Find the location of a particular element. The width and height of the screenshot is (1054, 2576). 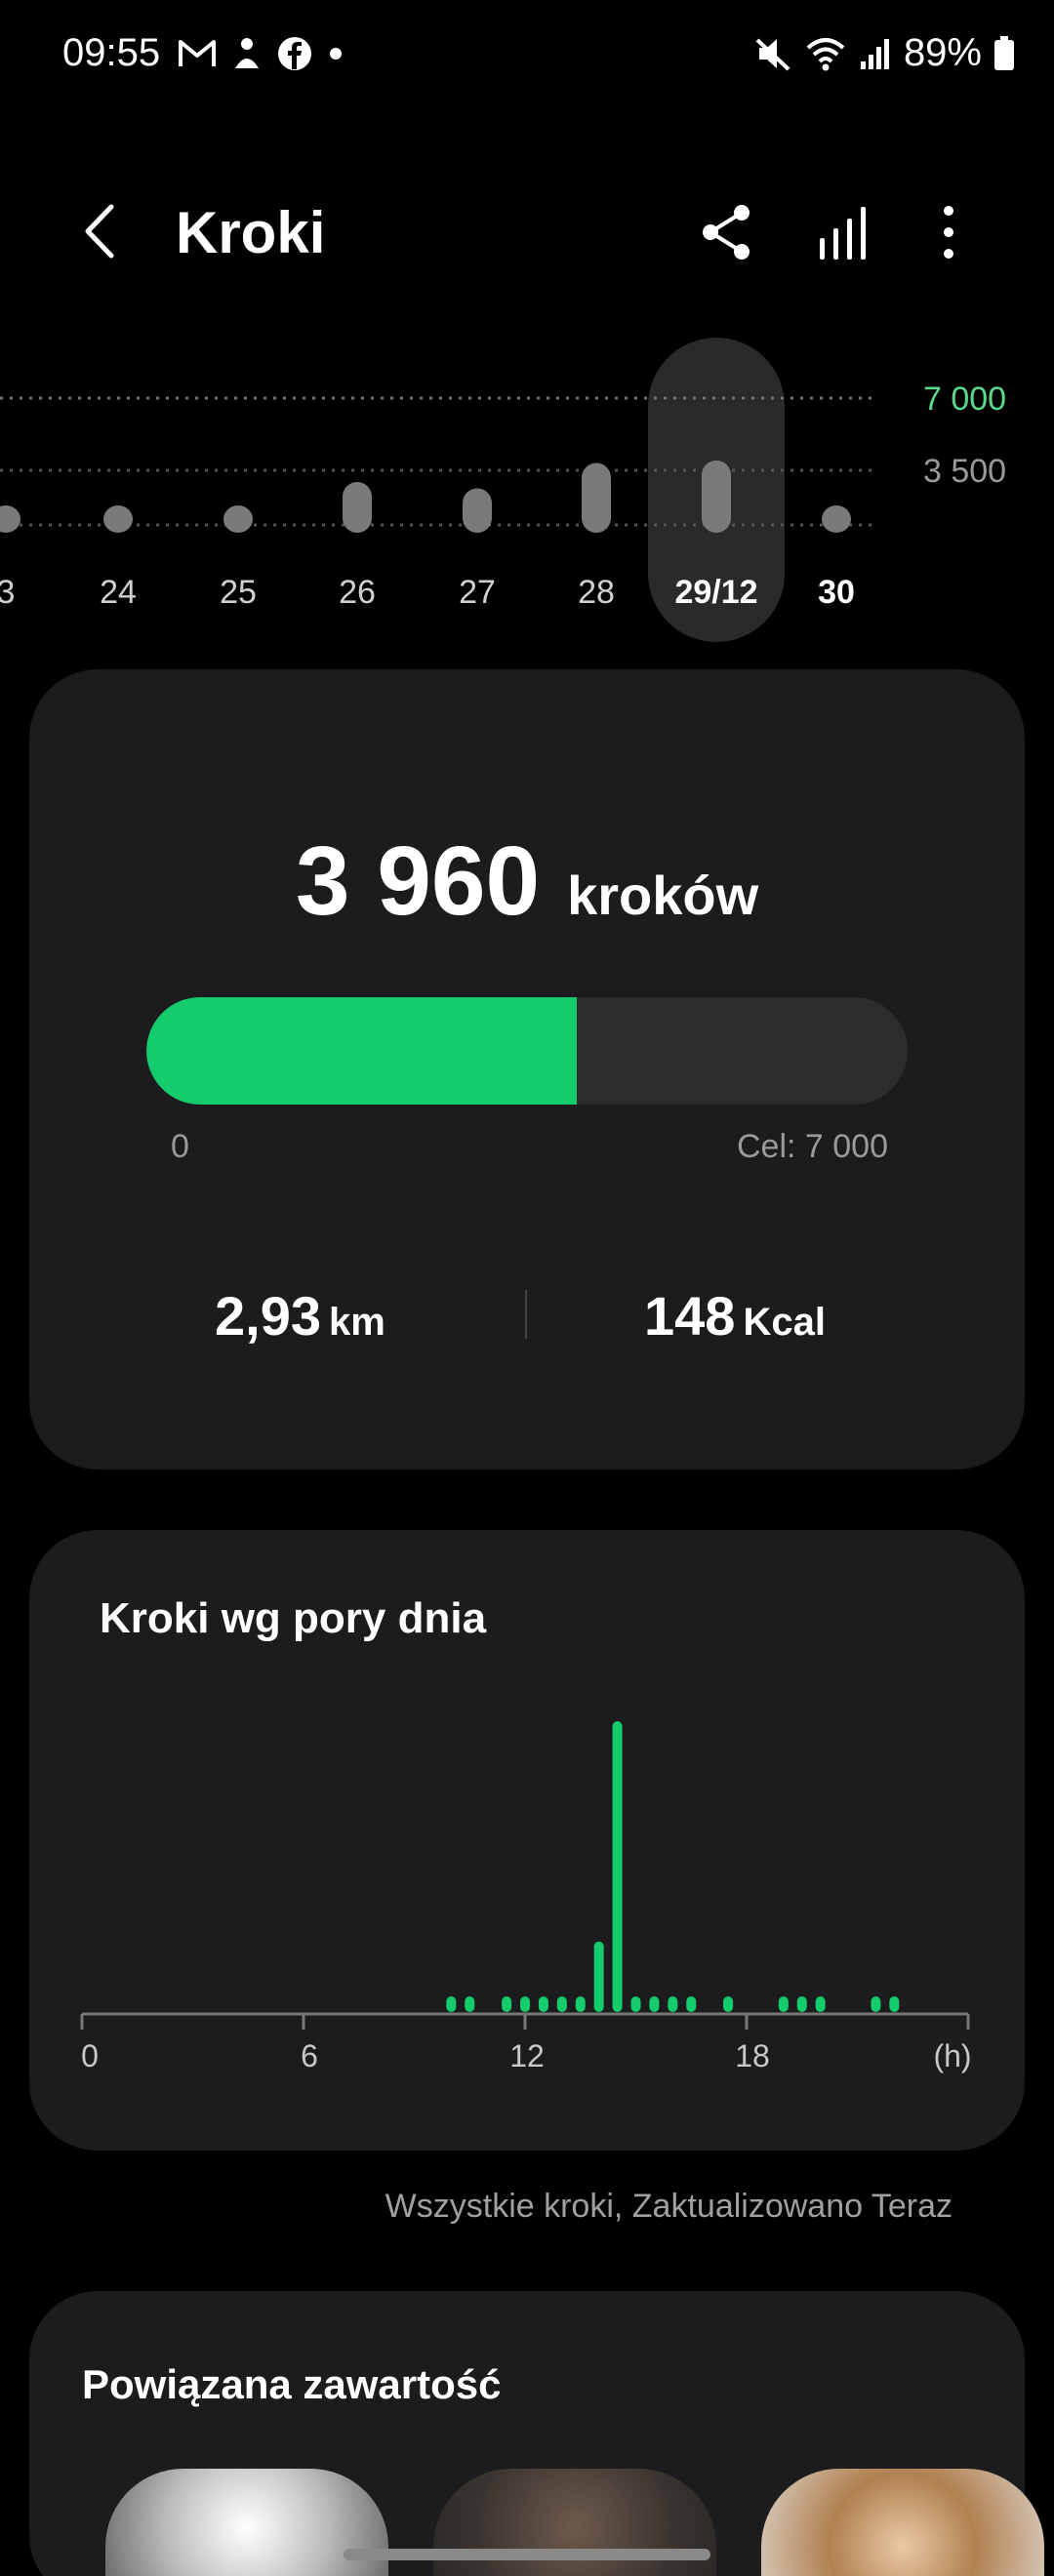

distance-stat: 2,93 km is located at coordinates (300, 1316).